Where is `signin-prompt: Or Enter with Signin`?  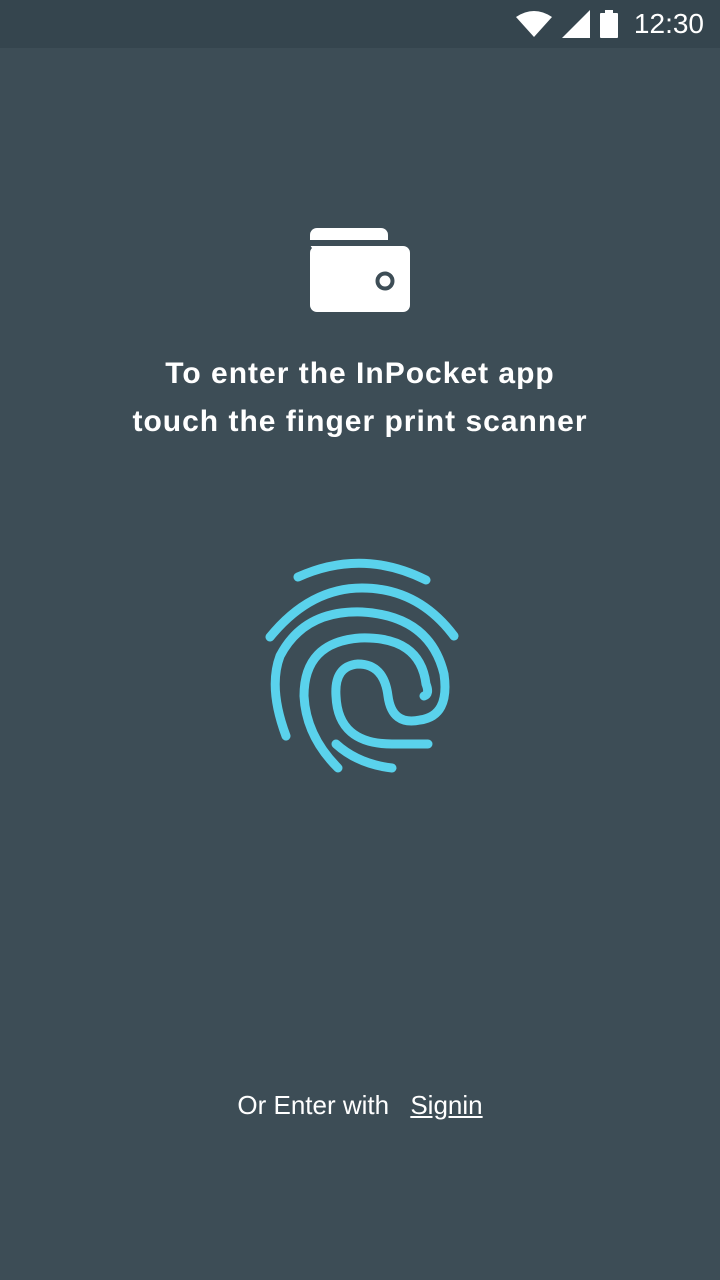
signin-prompt: Or Enter with Signin is located at coordinates (360, 1105).